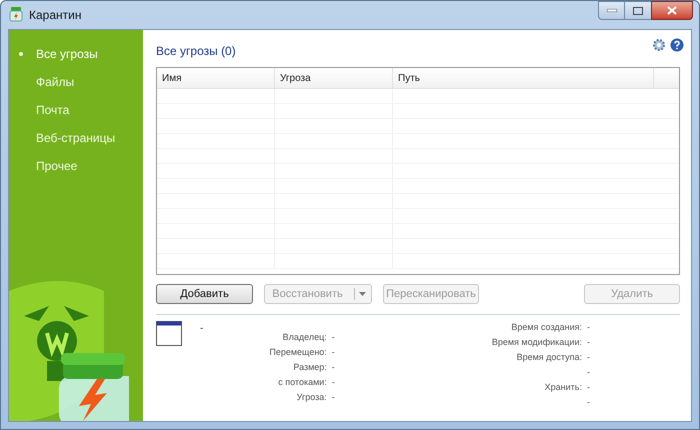 The image size is (700, 430). Describe the element at coordinates (169, 333) in the screenshot. I see `window-icon` at that location.